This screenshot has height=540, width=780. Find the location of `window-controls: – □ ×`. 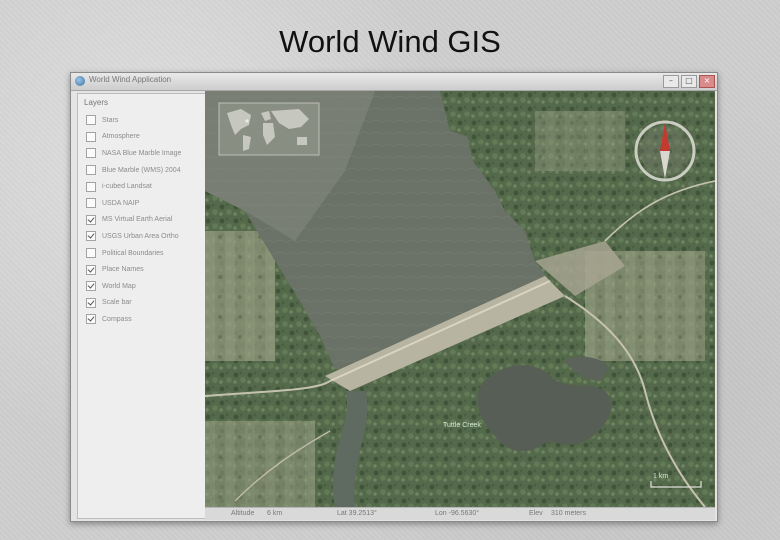

window-controls: – □ × is located at coordinates (689, 81).